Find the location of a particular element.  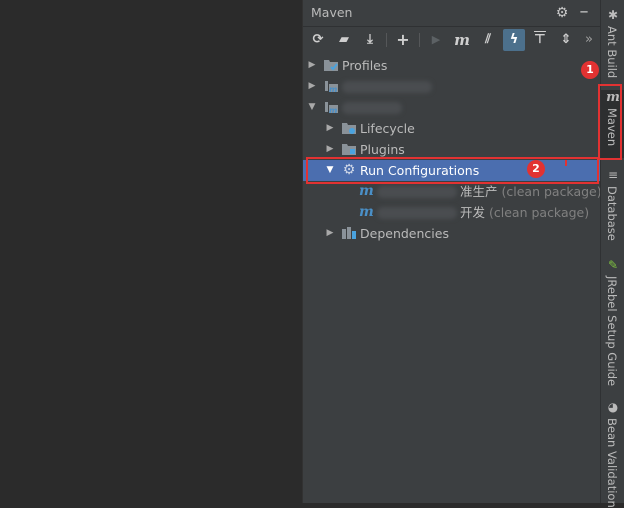

minimize-icon: – is located at coordinates (584, 13).